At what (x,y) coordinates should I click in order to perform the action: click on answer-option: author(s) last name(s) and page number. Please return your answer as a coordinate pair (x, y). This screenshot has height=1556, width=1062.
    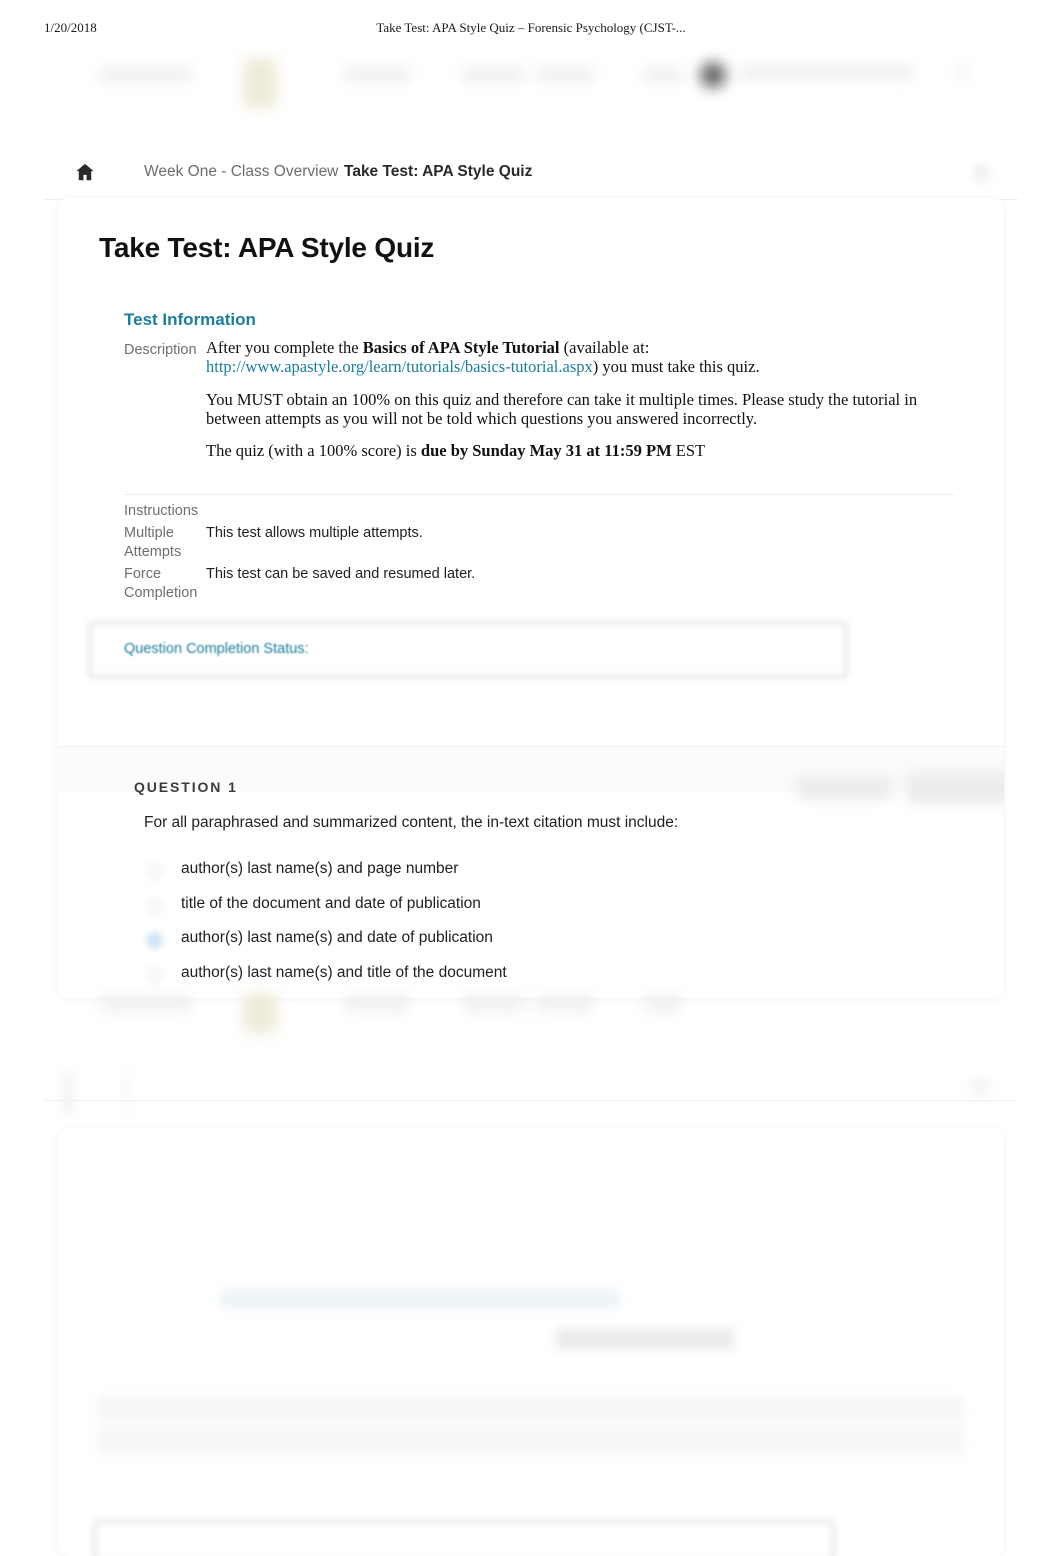
    Looking at the image, I should click on (544, 875).